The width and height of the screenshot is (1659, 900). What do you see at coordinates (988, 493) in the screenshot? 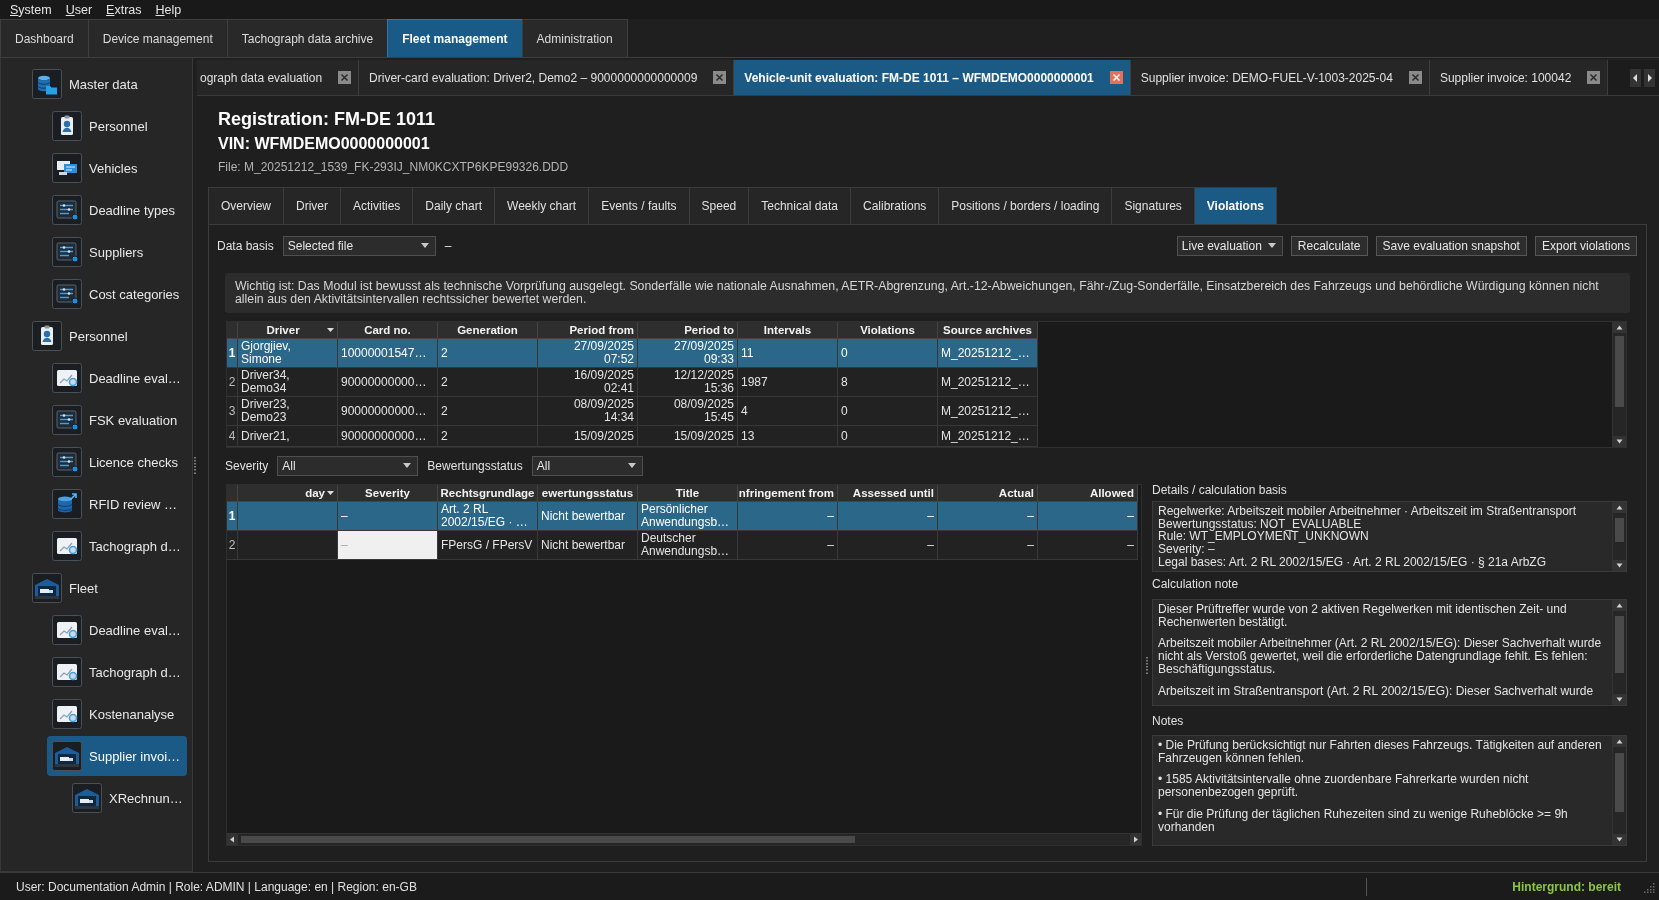
I see `column-header: Actual` at bounding box center [988, 493].